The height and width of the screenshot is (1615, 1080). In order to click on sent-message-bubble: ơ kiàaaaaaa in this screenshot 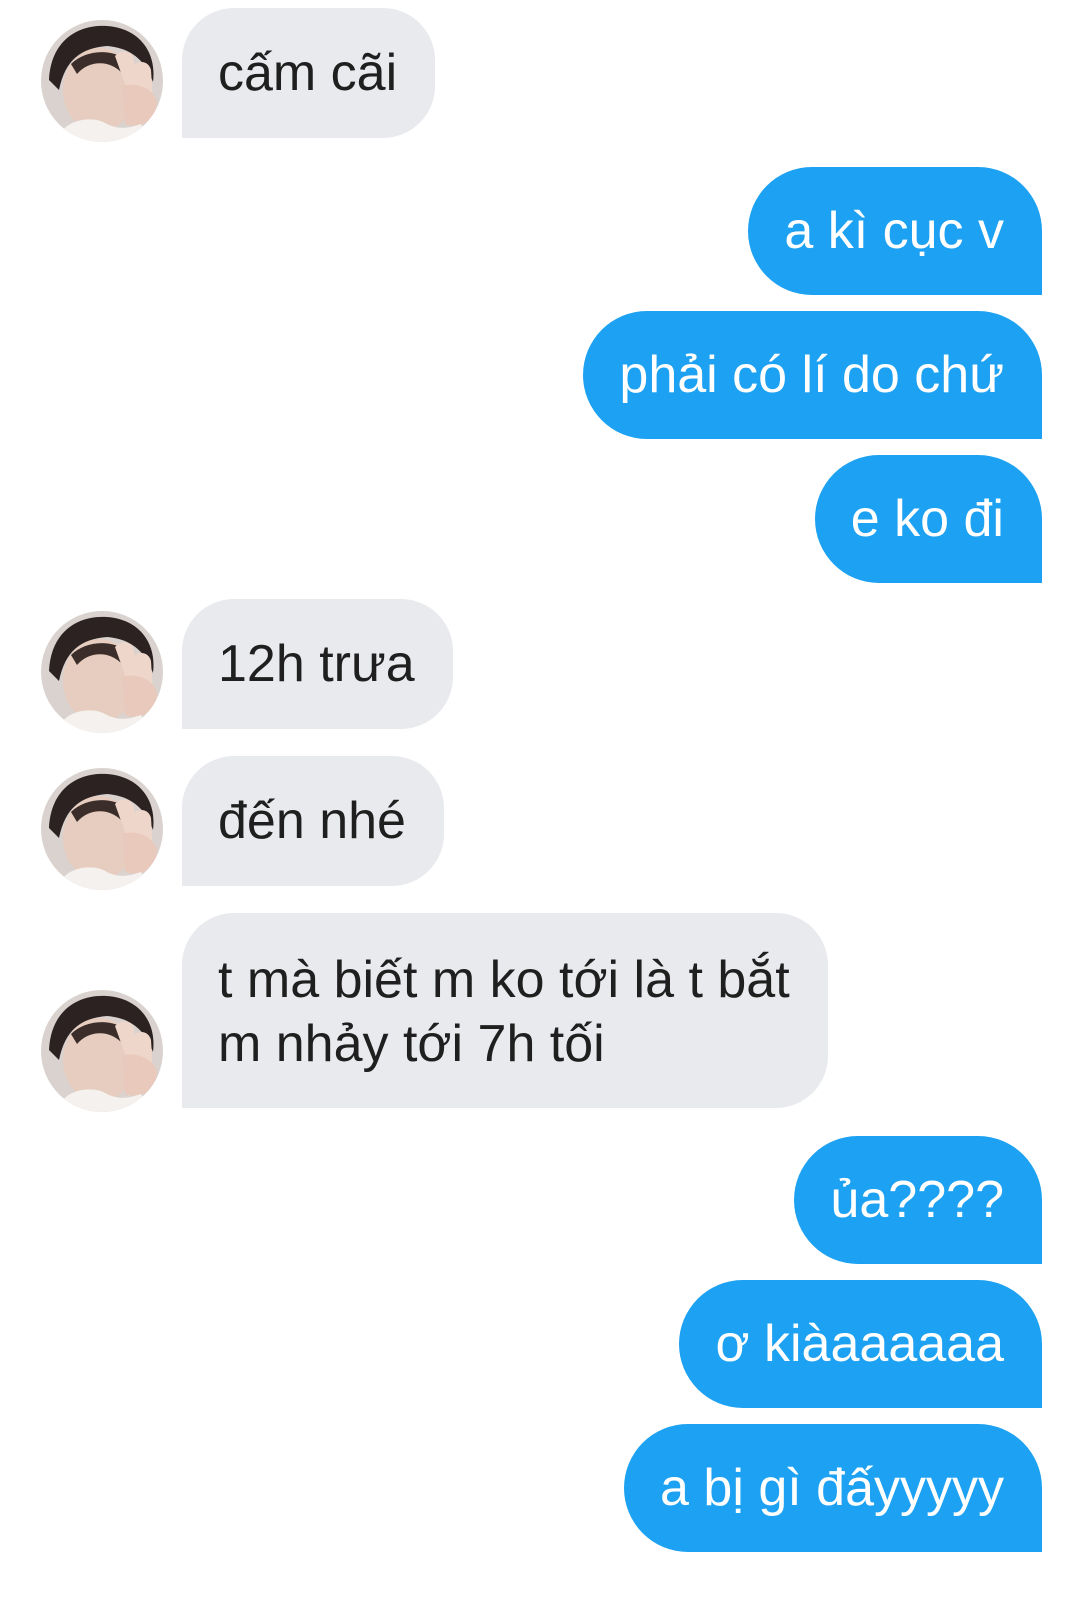, I will do `click(860, 1344)`.